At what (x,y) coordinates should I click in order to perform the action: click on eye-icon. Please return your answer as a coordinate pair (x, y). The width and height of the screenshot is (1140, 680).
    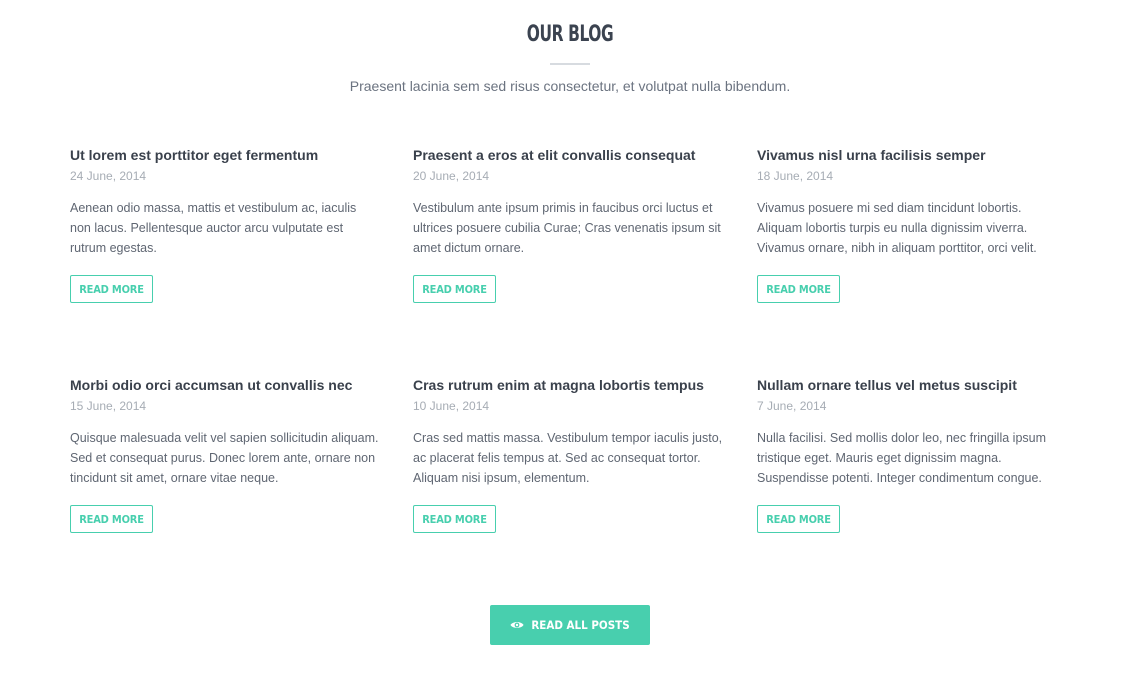
    Looking at the image, I should click on (517, 625).